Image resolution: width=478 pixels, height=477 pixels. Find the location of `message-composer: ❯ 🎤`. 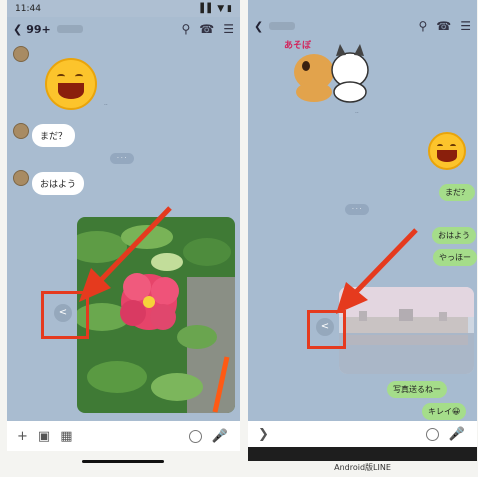

message-composer: ❯ 🎤 is located at coordinates (362, 434).